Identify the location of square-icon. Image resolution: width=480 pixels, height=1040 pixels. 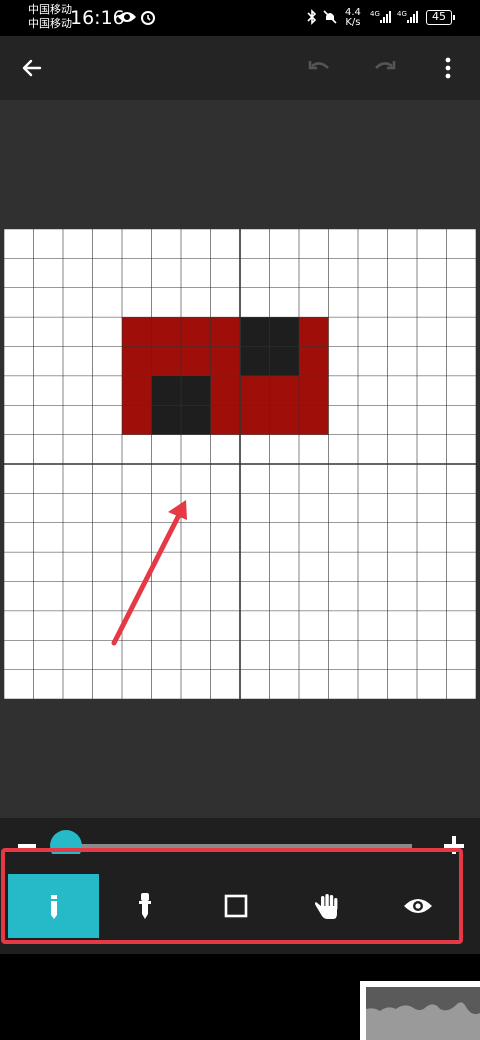
(236, 906).